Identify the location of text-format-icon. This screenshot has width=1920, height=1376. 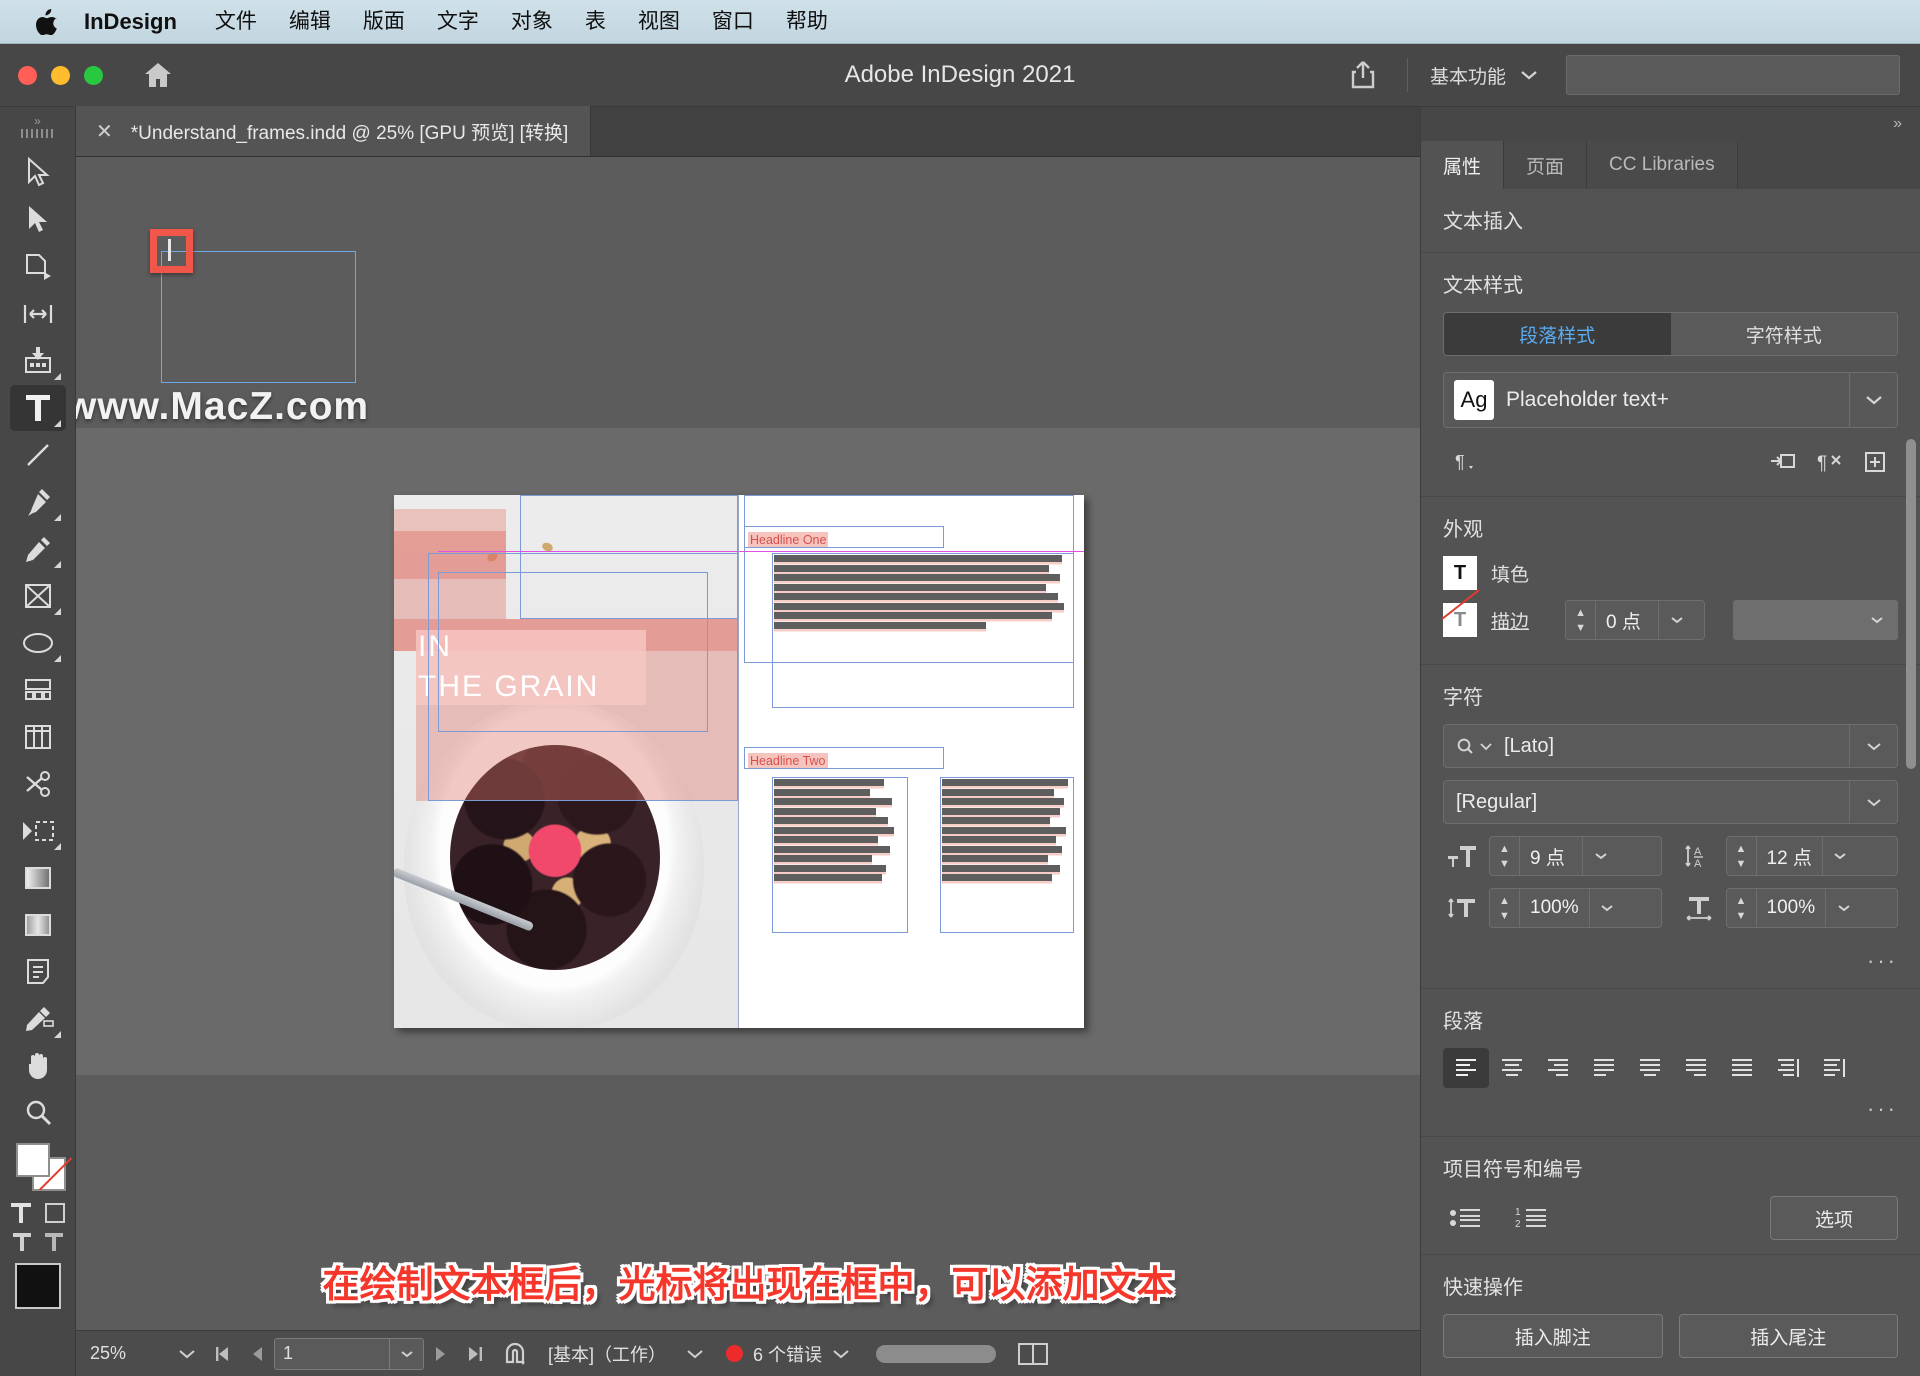
(21, 1213).